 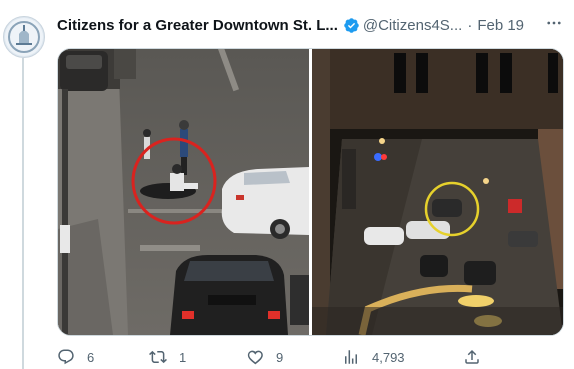 I want to click on reply-button: 6, so click(x=75, y=357).